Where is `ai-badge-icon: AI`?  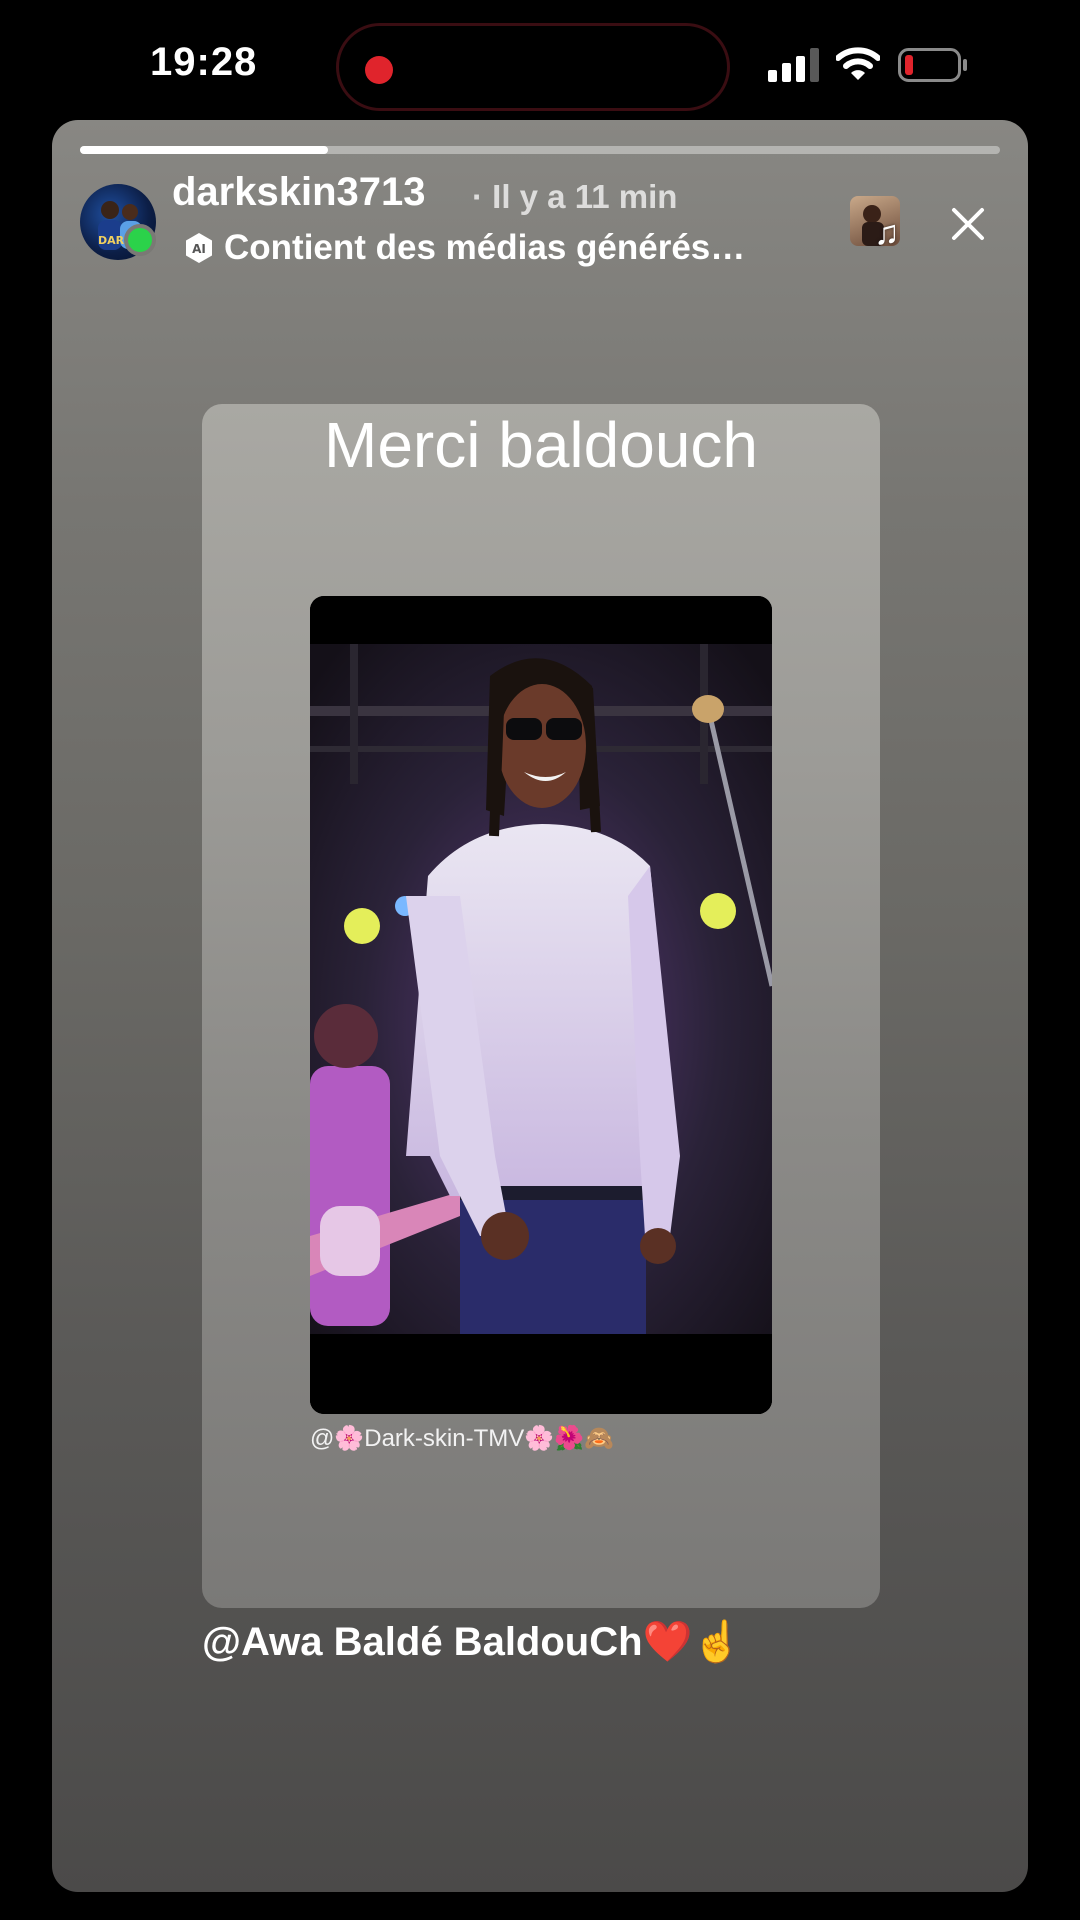
ai-badge-icon: AI is located at coordinates (199, 248).